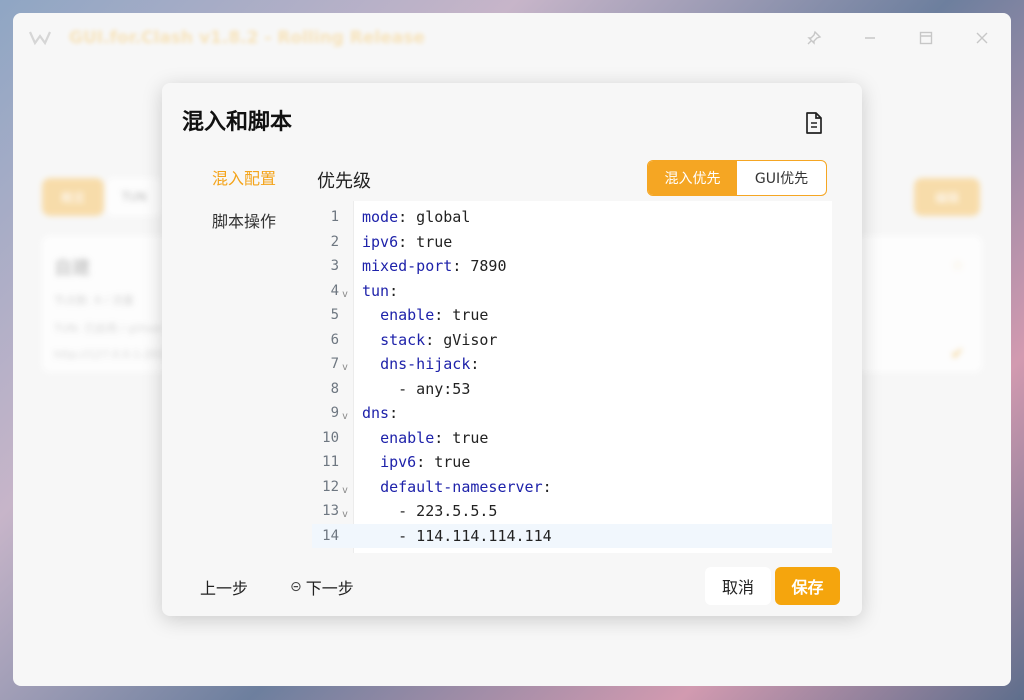  What do you see at coordinates (344, 181) in the screenshot?
I see `priority-label: 优先级` at bounding box center [344, 181].